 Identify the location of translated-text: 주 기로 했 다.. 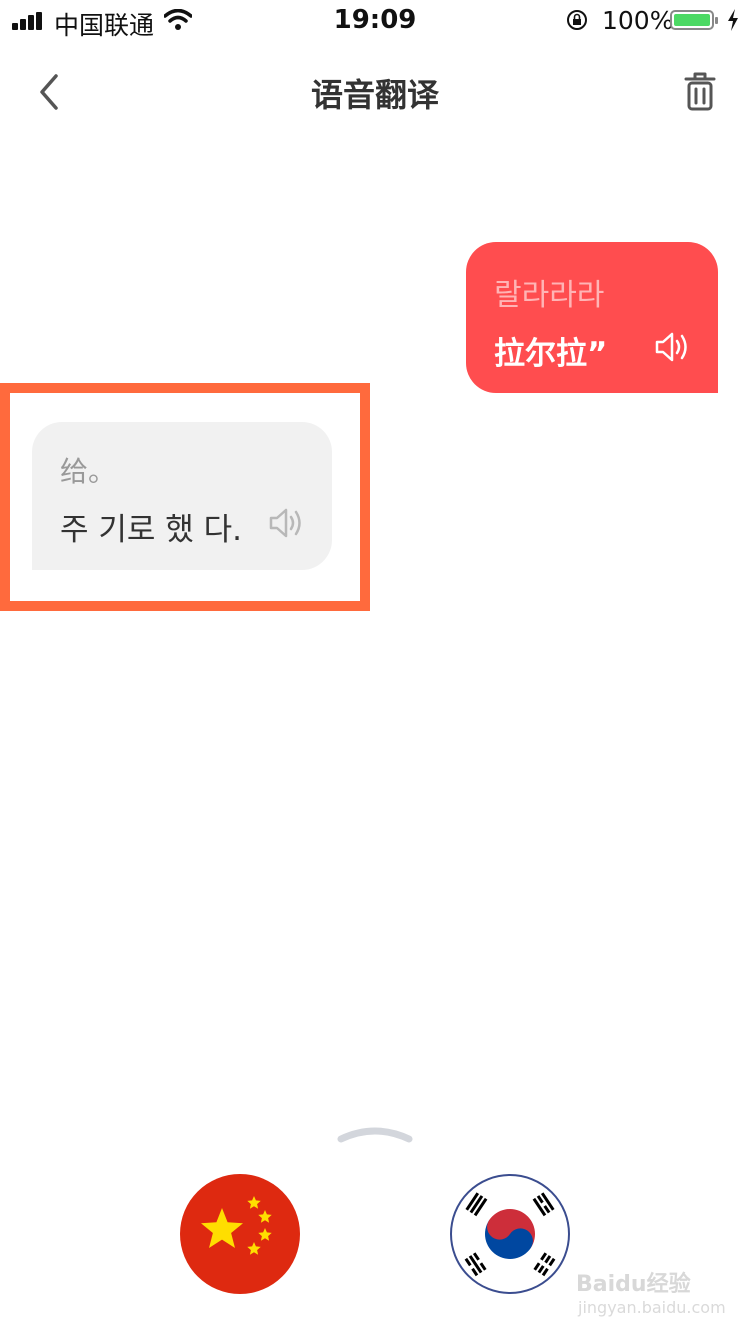
(151, 530).